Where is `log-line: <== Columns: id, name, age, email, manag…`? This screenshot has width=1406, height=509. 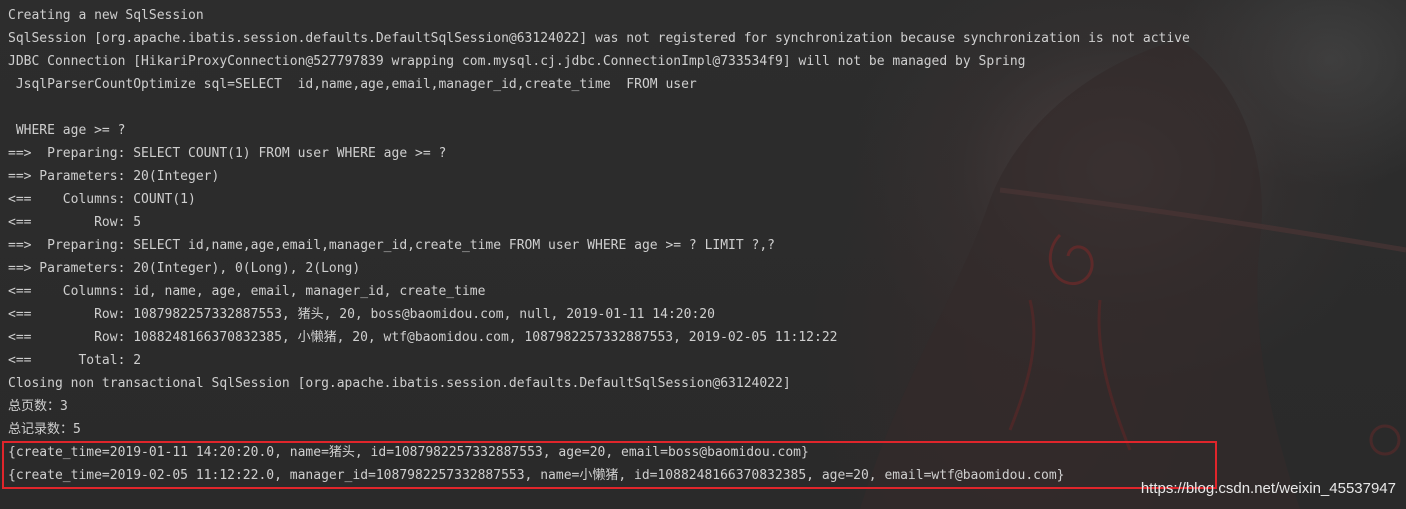 log-line: <== Columns: id, name, age, email, manag… is located at coordinates (247, 291).